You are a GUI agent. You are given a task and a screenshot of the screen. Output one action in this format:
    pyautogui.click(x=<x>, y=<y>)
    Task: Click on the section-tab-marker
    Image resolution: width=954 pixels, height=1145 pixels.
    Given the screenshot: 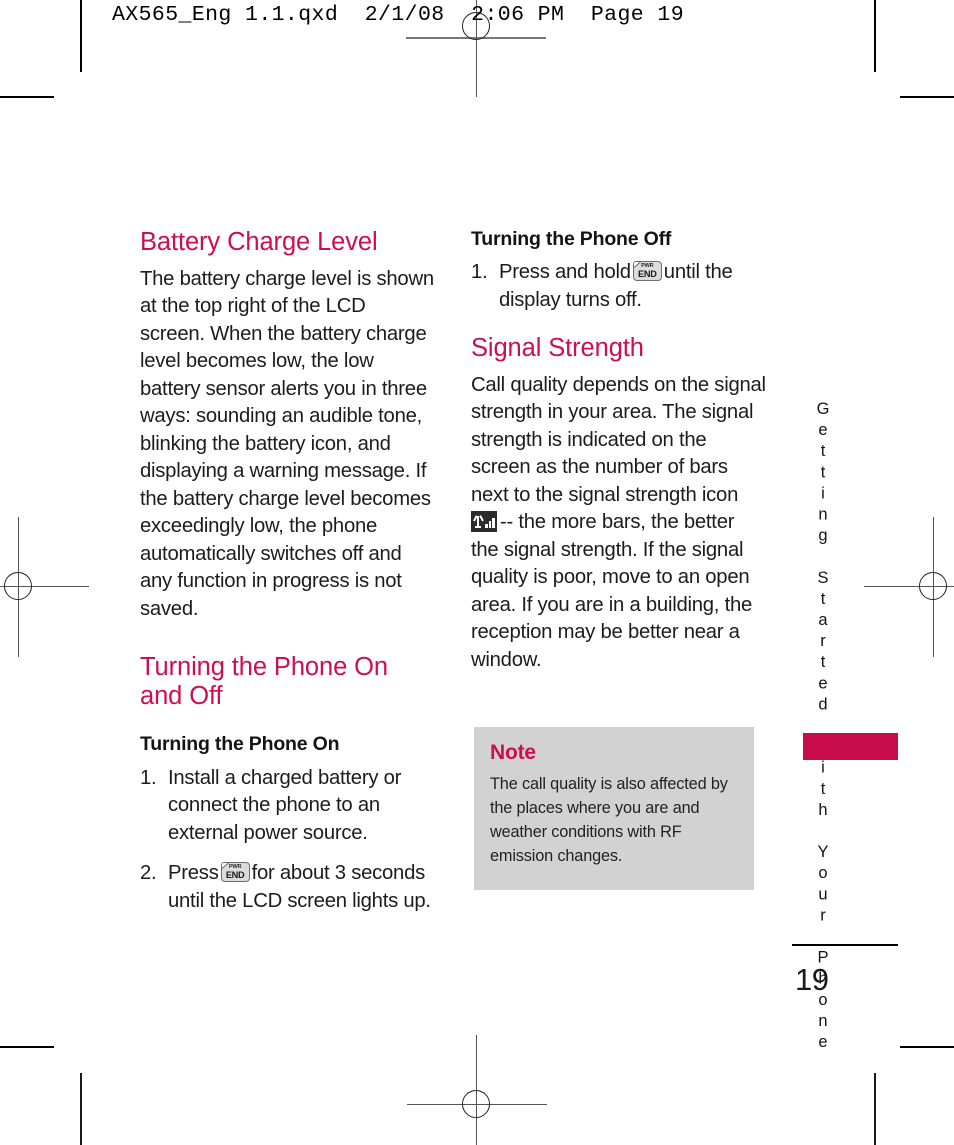 What is the action you would take?
    pyautogui.click(x=850, y=746)
    